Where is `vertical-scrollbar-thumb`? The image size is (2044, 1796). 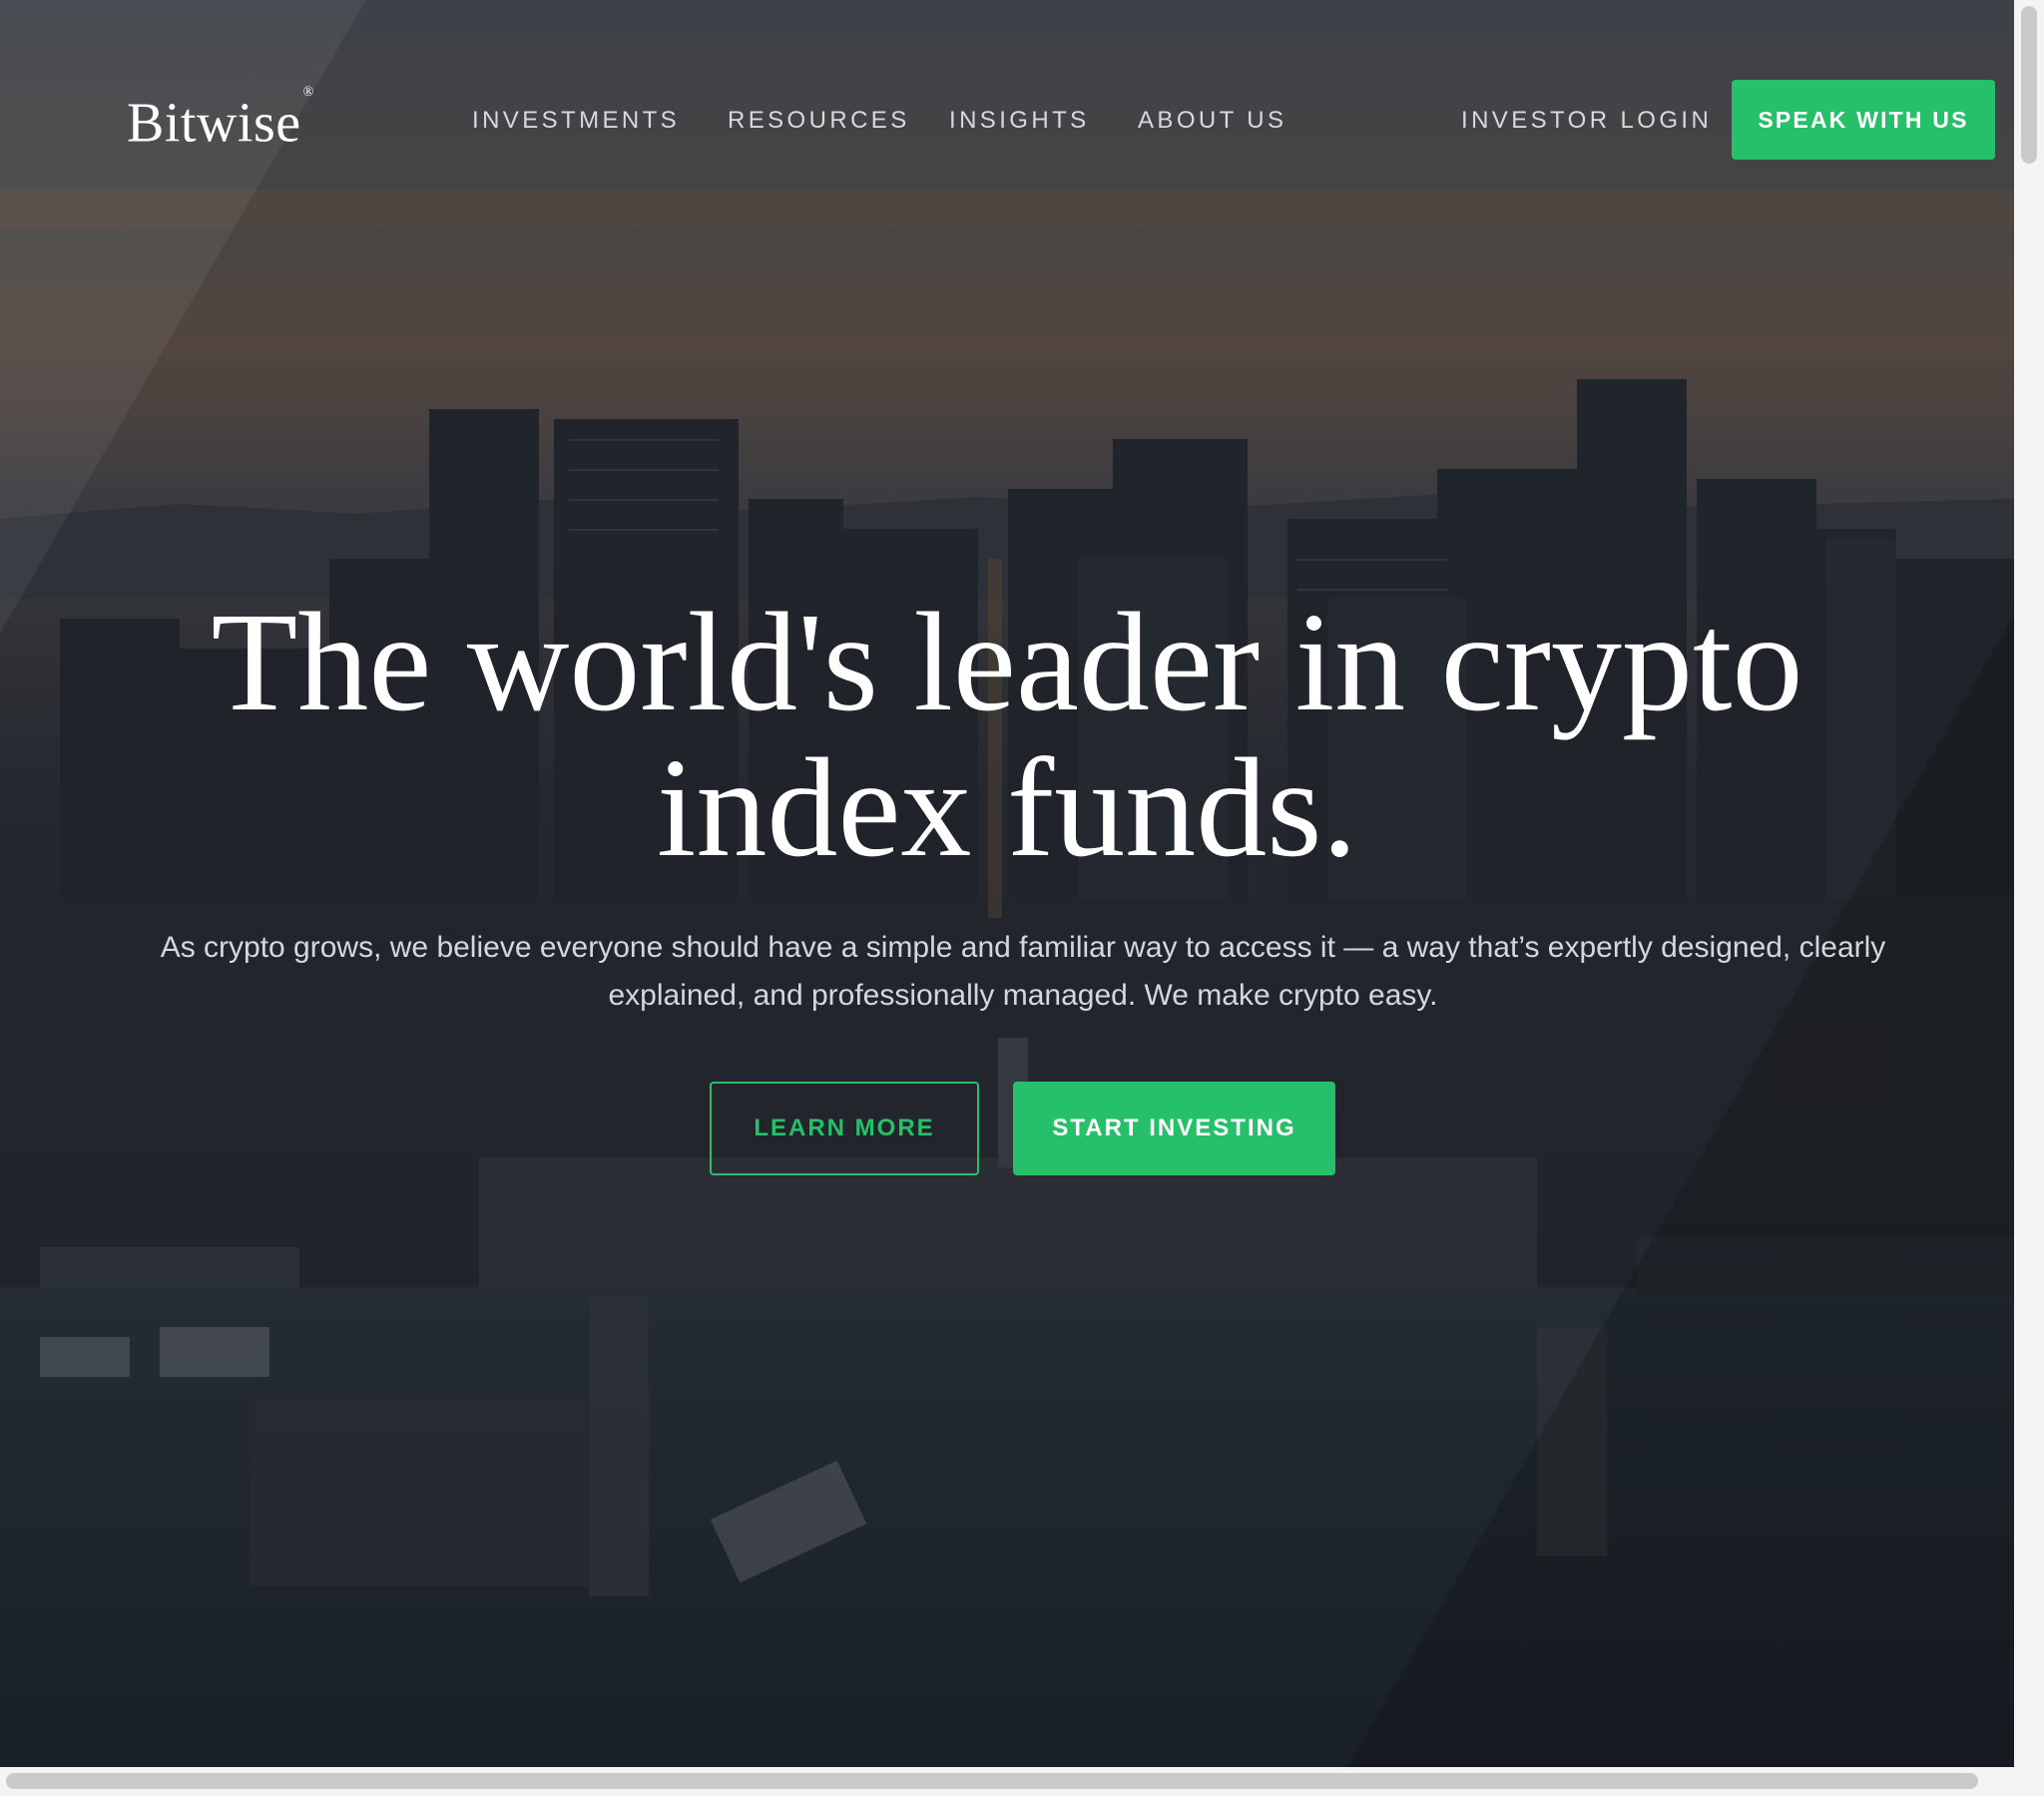
vertical-scrollbar-thumb is located at coordinates (2029, 85).